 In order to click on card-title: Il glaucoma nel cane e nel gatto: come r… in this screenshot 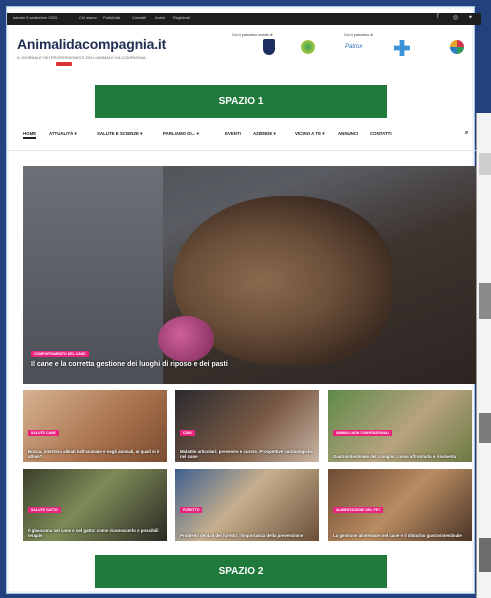, I will do `click(95, 533)`.